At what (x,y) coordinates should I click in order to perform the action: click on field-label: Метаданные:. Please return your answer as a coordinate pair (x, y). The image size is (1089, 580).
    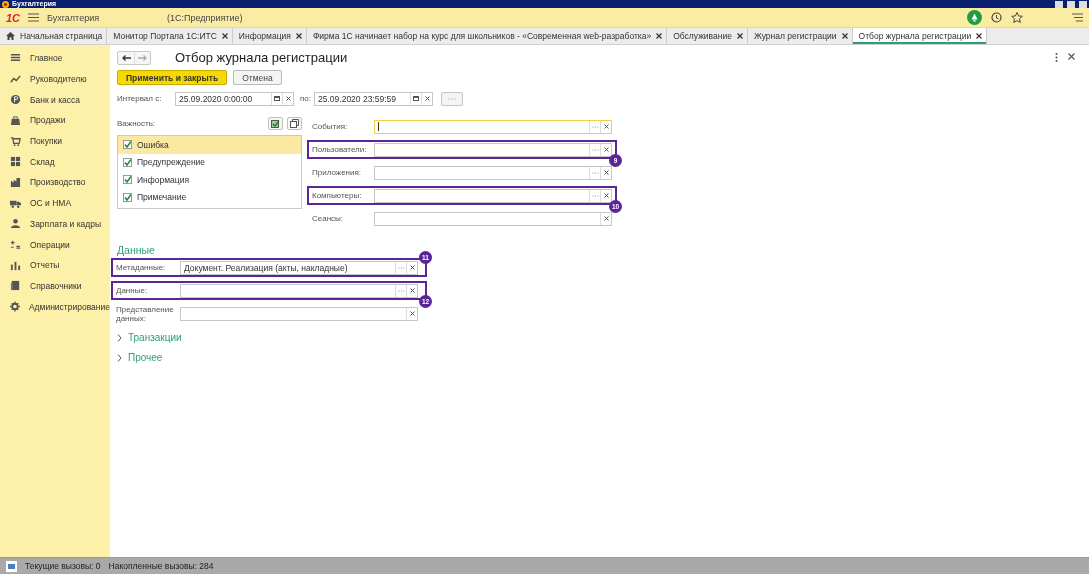
    Looking at the image, I should click on (141, 267).